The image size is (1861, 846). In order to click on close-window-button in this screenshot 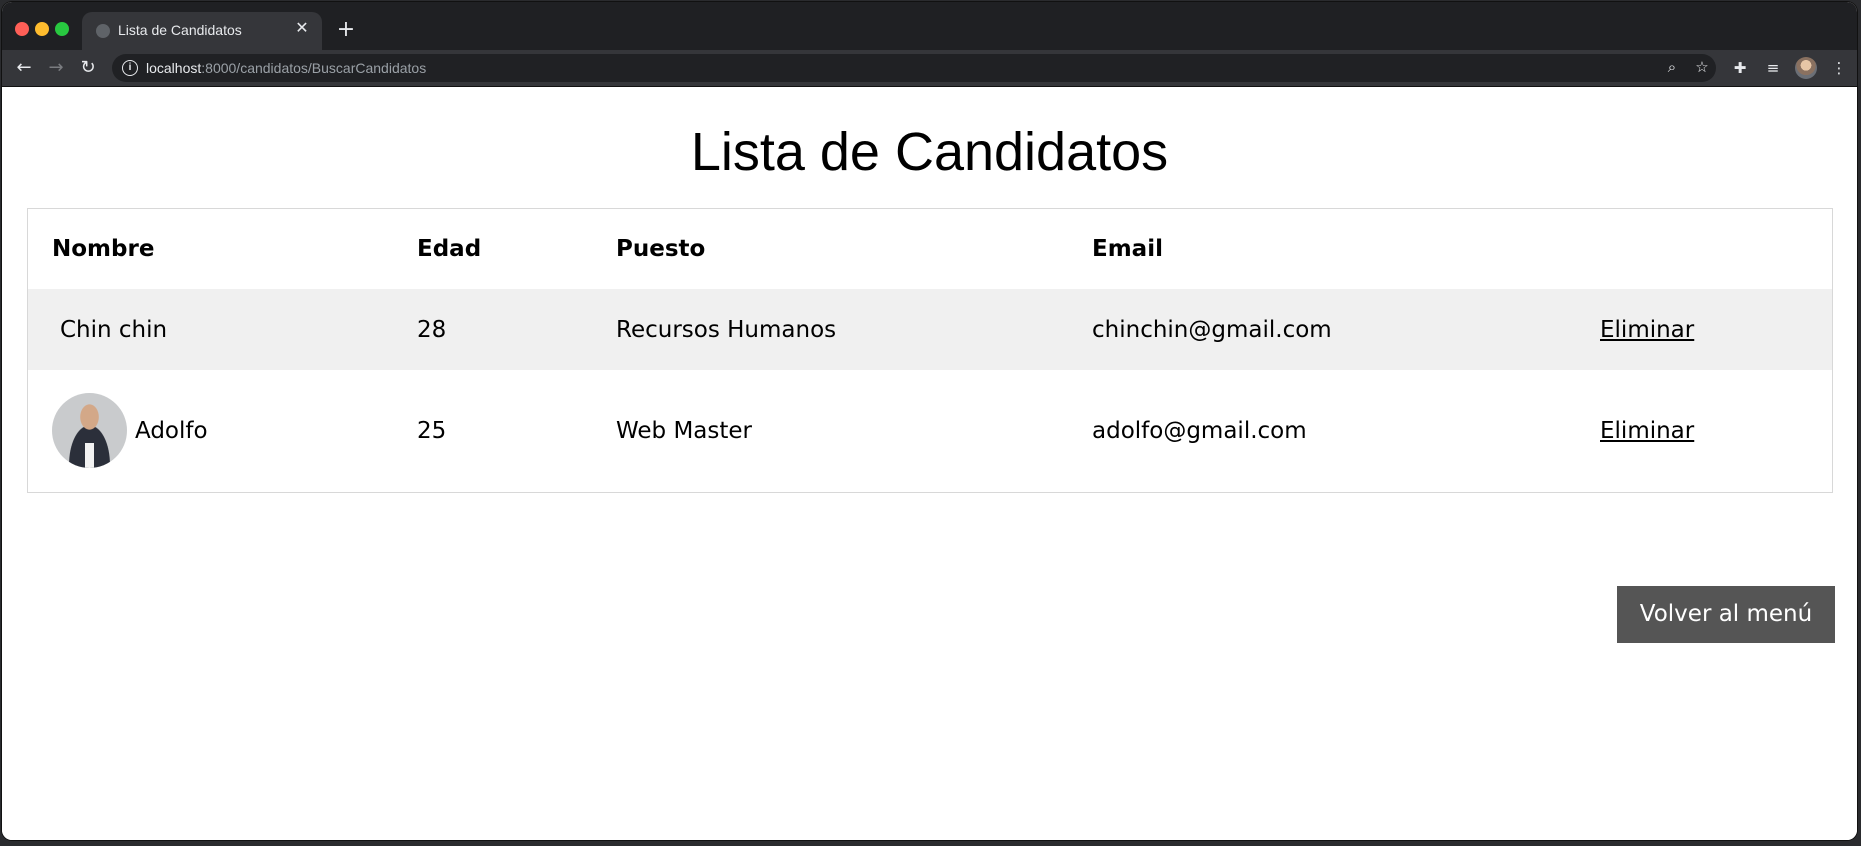, I will do `click(22, 29)`.